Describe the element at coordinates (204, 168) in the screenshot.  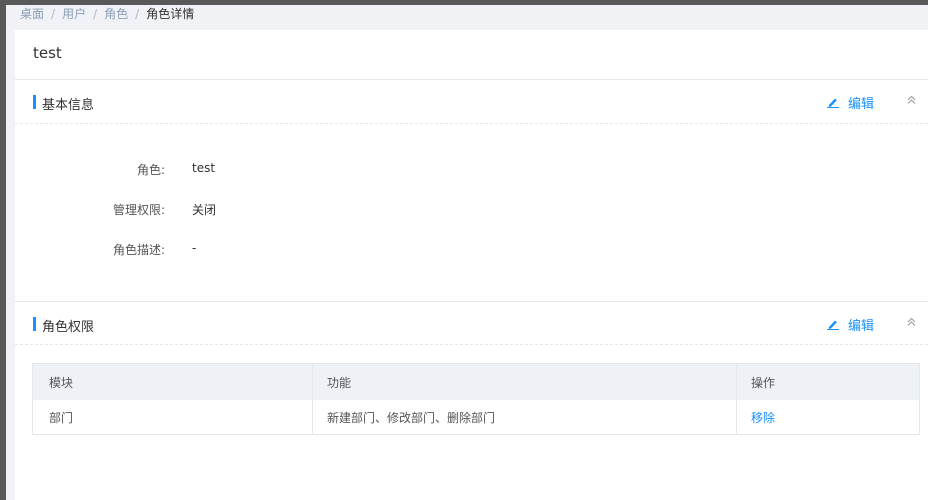
I see `field-value: test` at that location.